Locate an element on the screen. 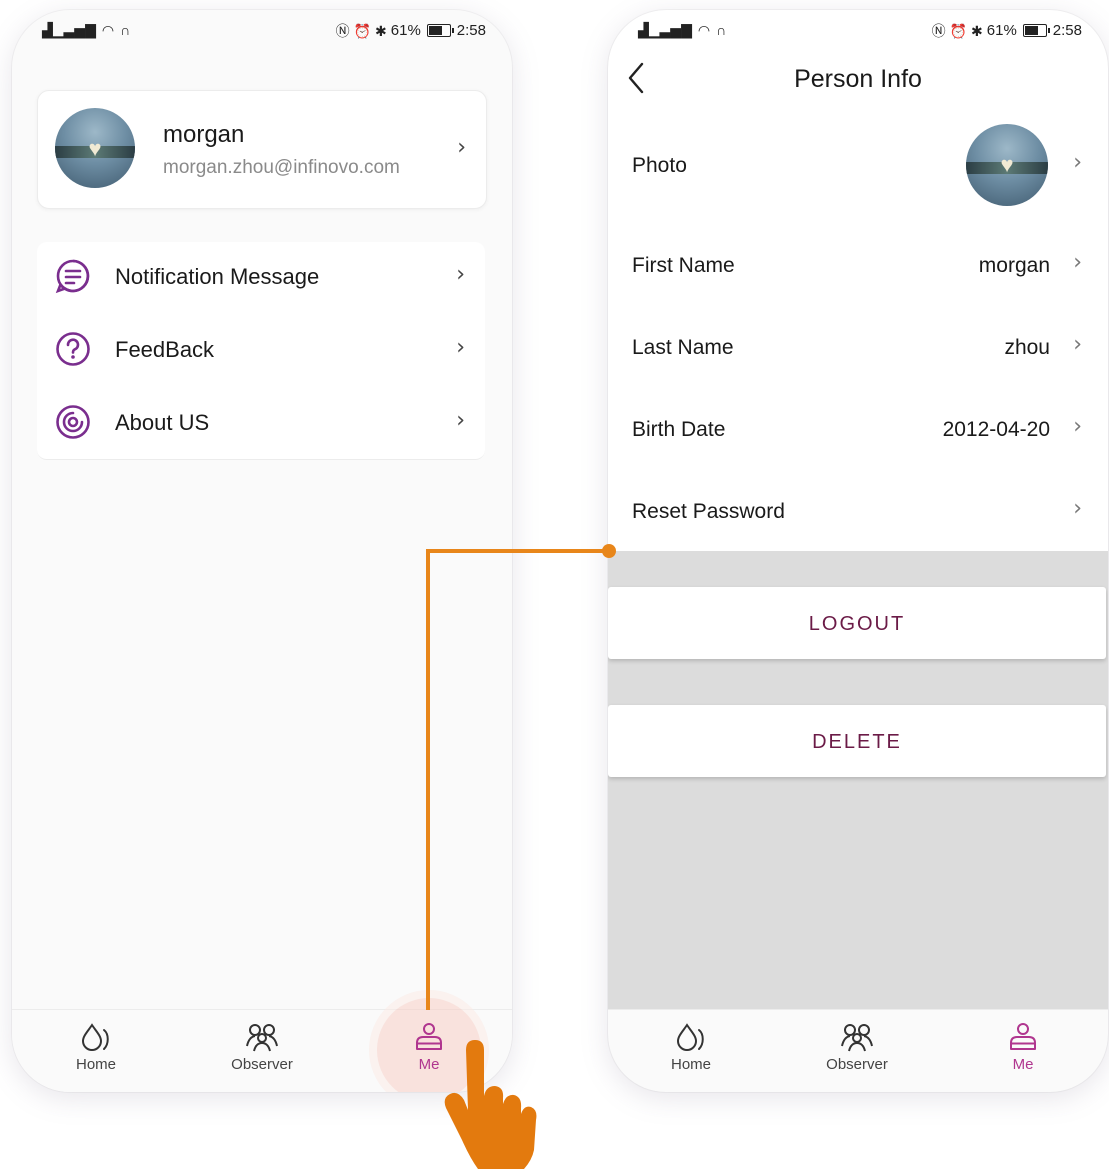  row-value: morgan is located at coordinates (1014, 265).